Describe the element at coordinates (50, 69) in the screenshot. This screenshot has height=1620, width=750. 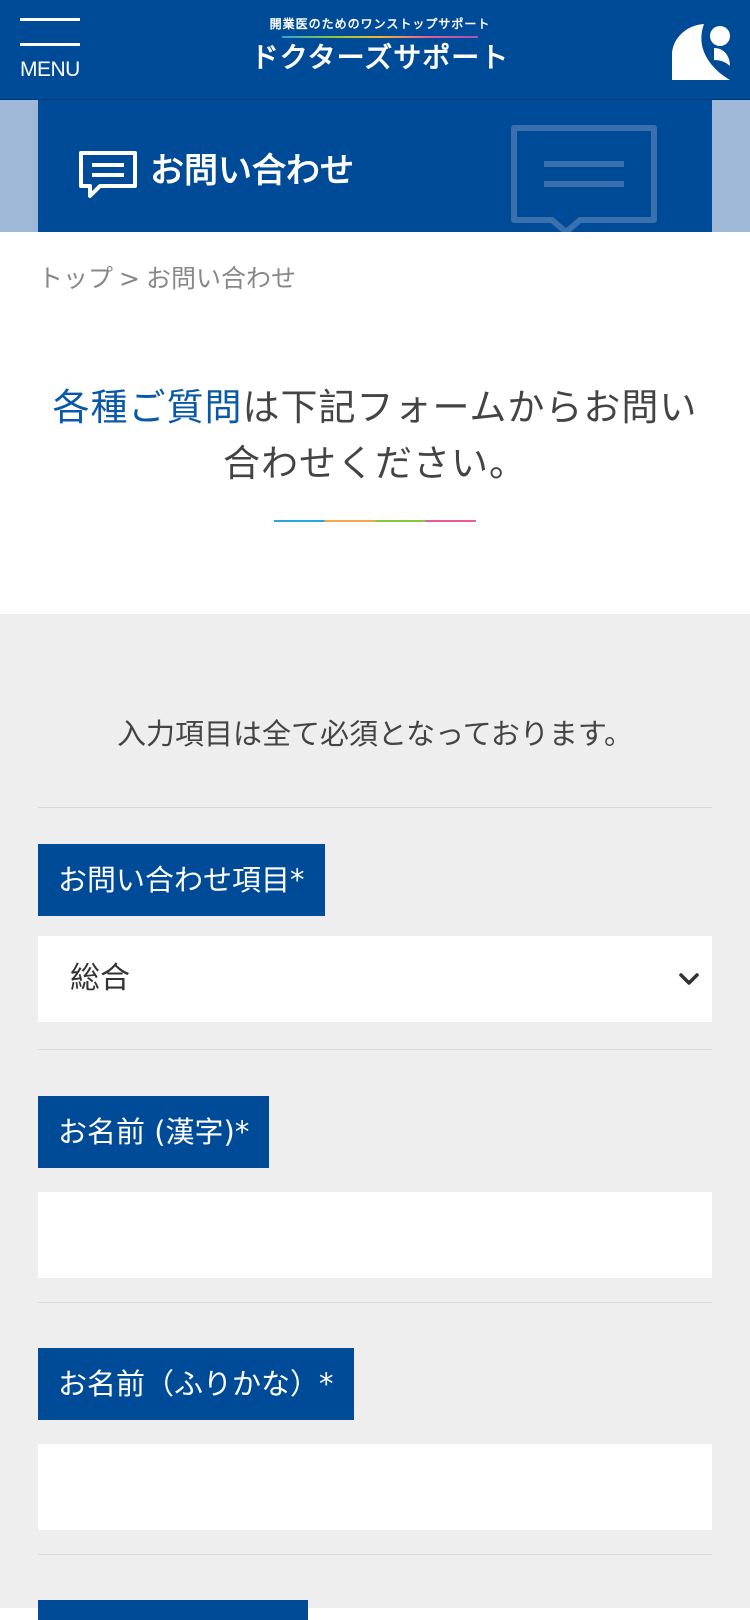
I see `menu-label: MENU` at that location.